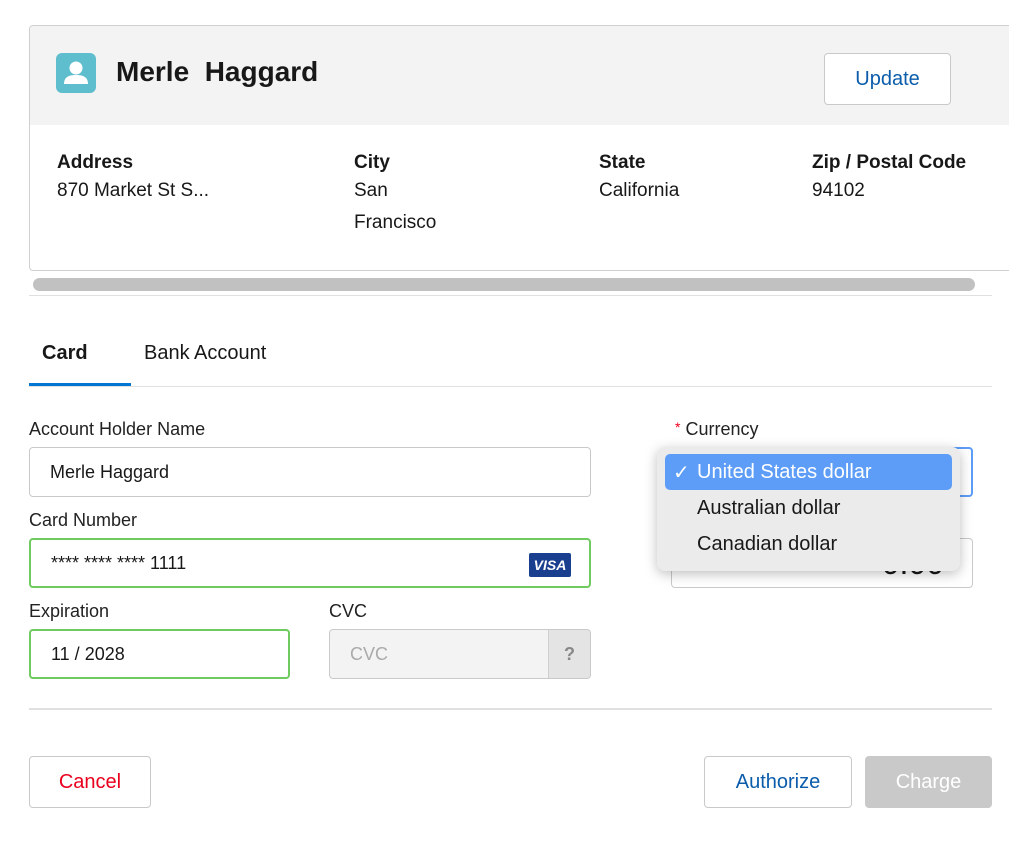 The width and height of the screenshot is (1024, 847). I want to click on cvc-label: CVC, so click(348, 611).